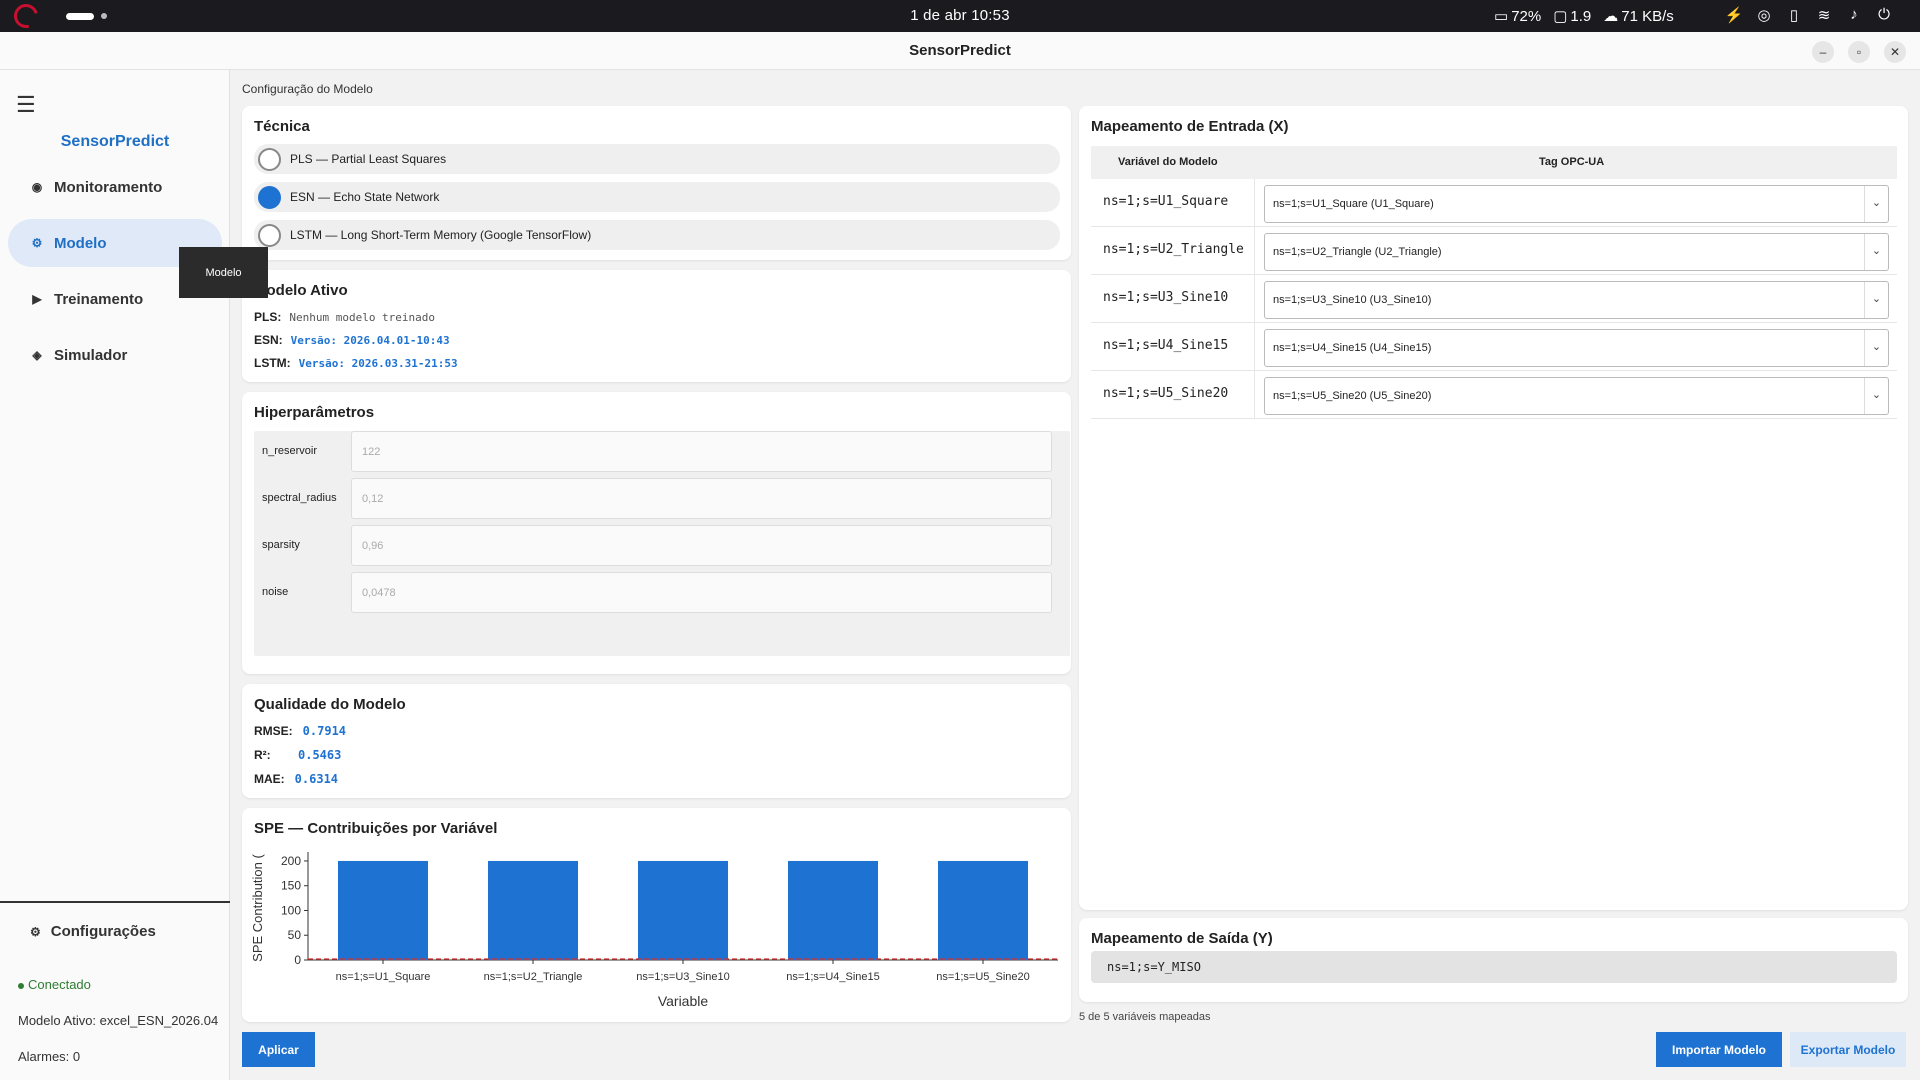 The width and height of the screenshot is (1920, 1080). I want to click on x-tick-label: ns=1;s=U2_Triangle, so click(533, 977).